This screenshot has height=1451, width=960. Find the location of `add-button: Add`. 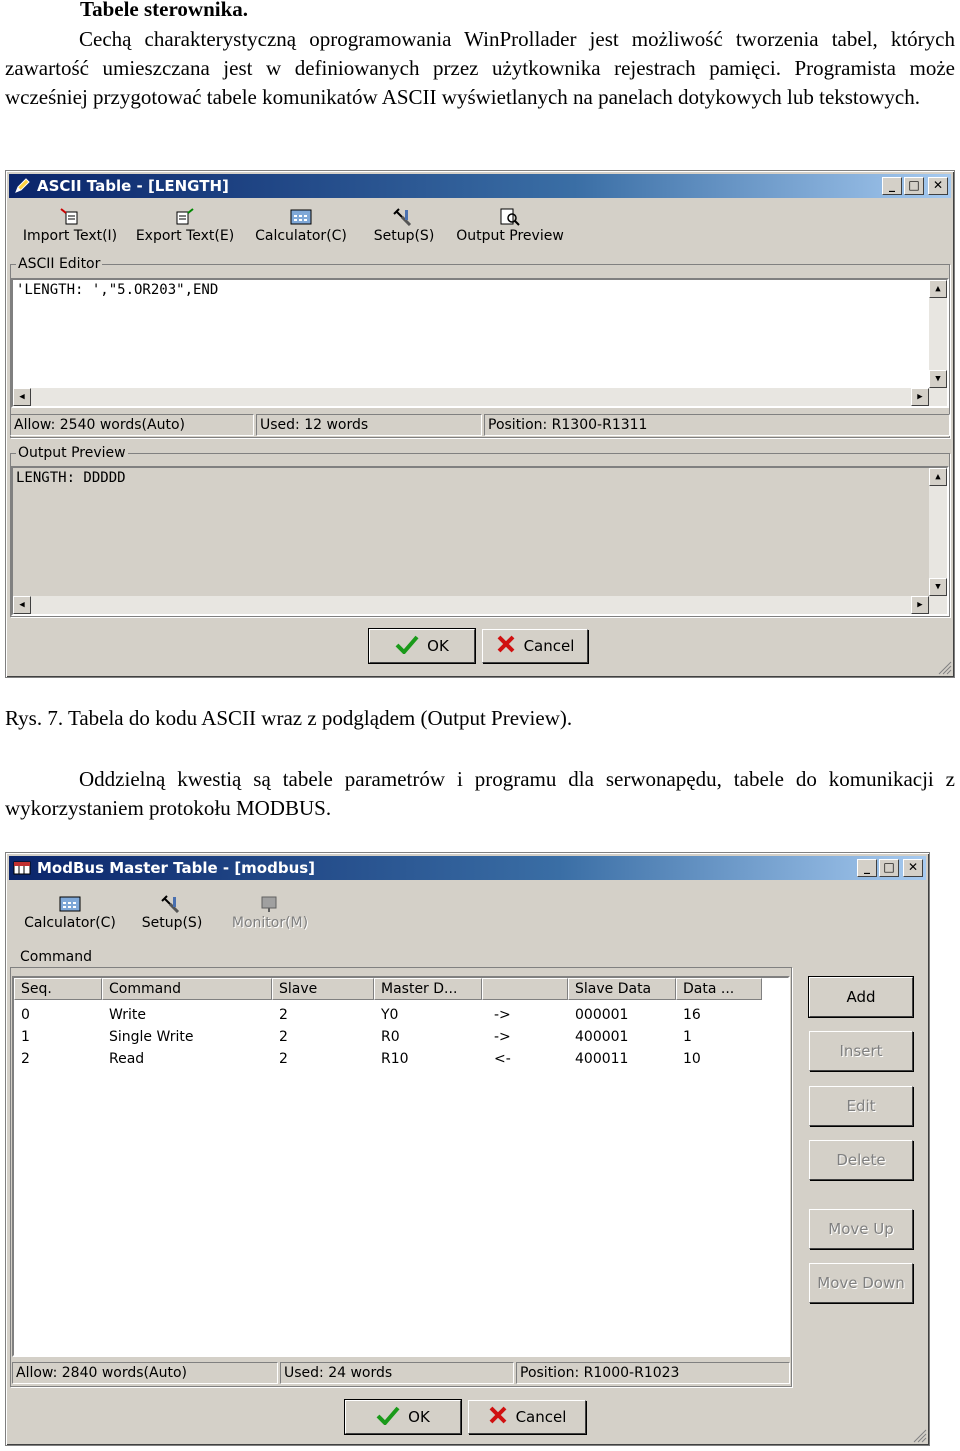

add-button: Add is located at coordinates (861, 997).